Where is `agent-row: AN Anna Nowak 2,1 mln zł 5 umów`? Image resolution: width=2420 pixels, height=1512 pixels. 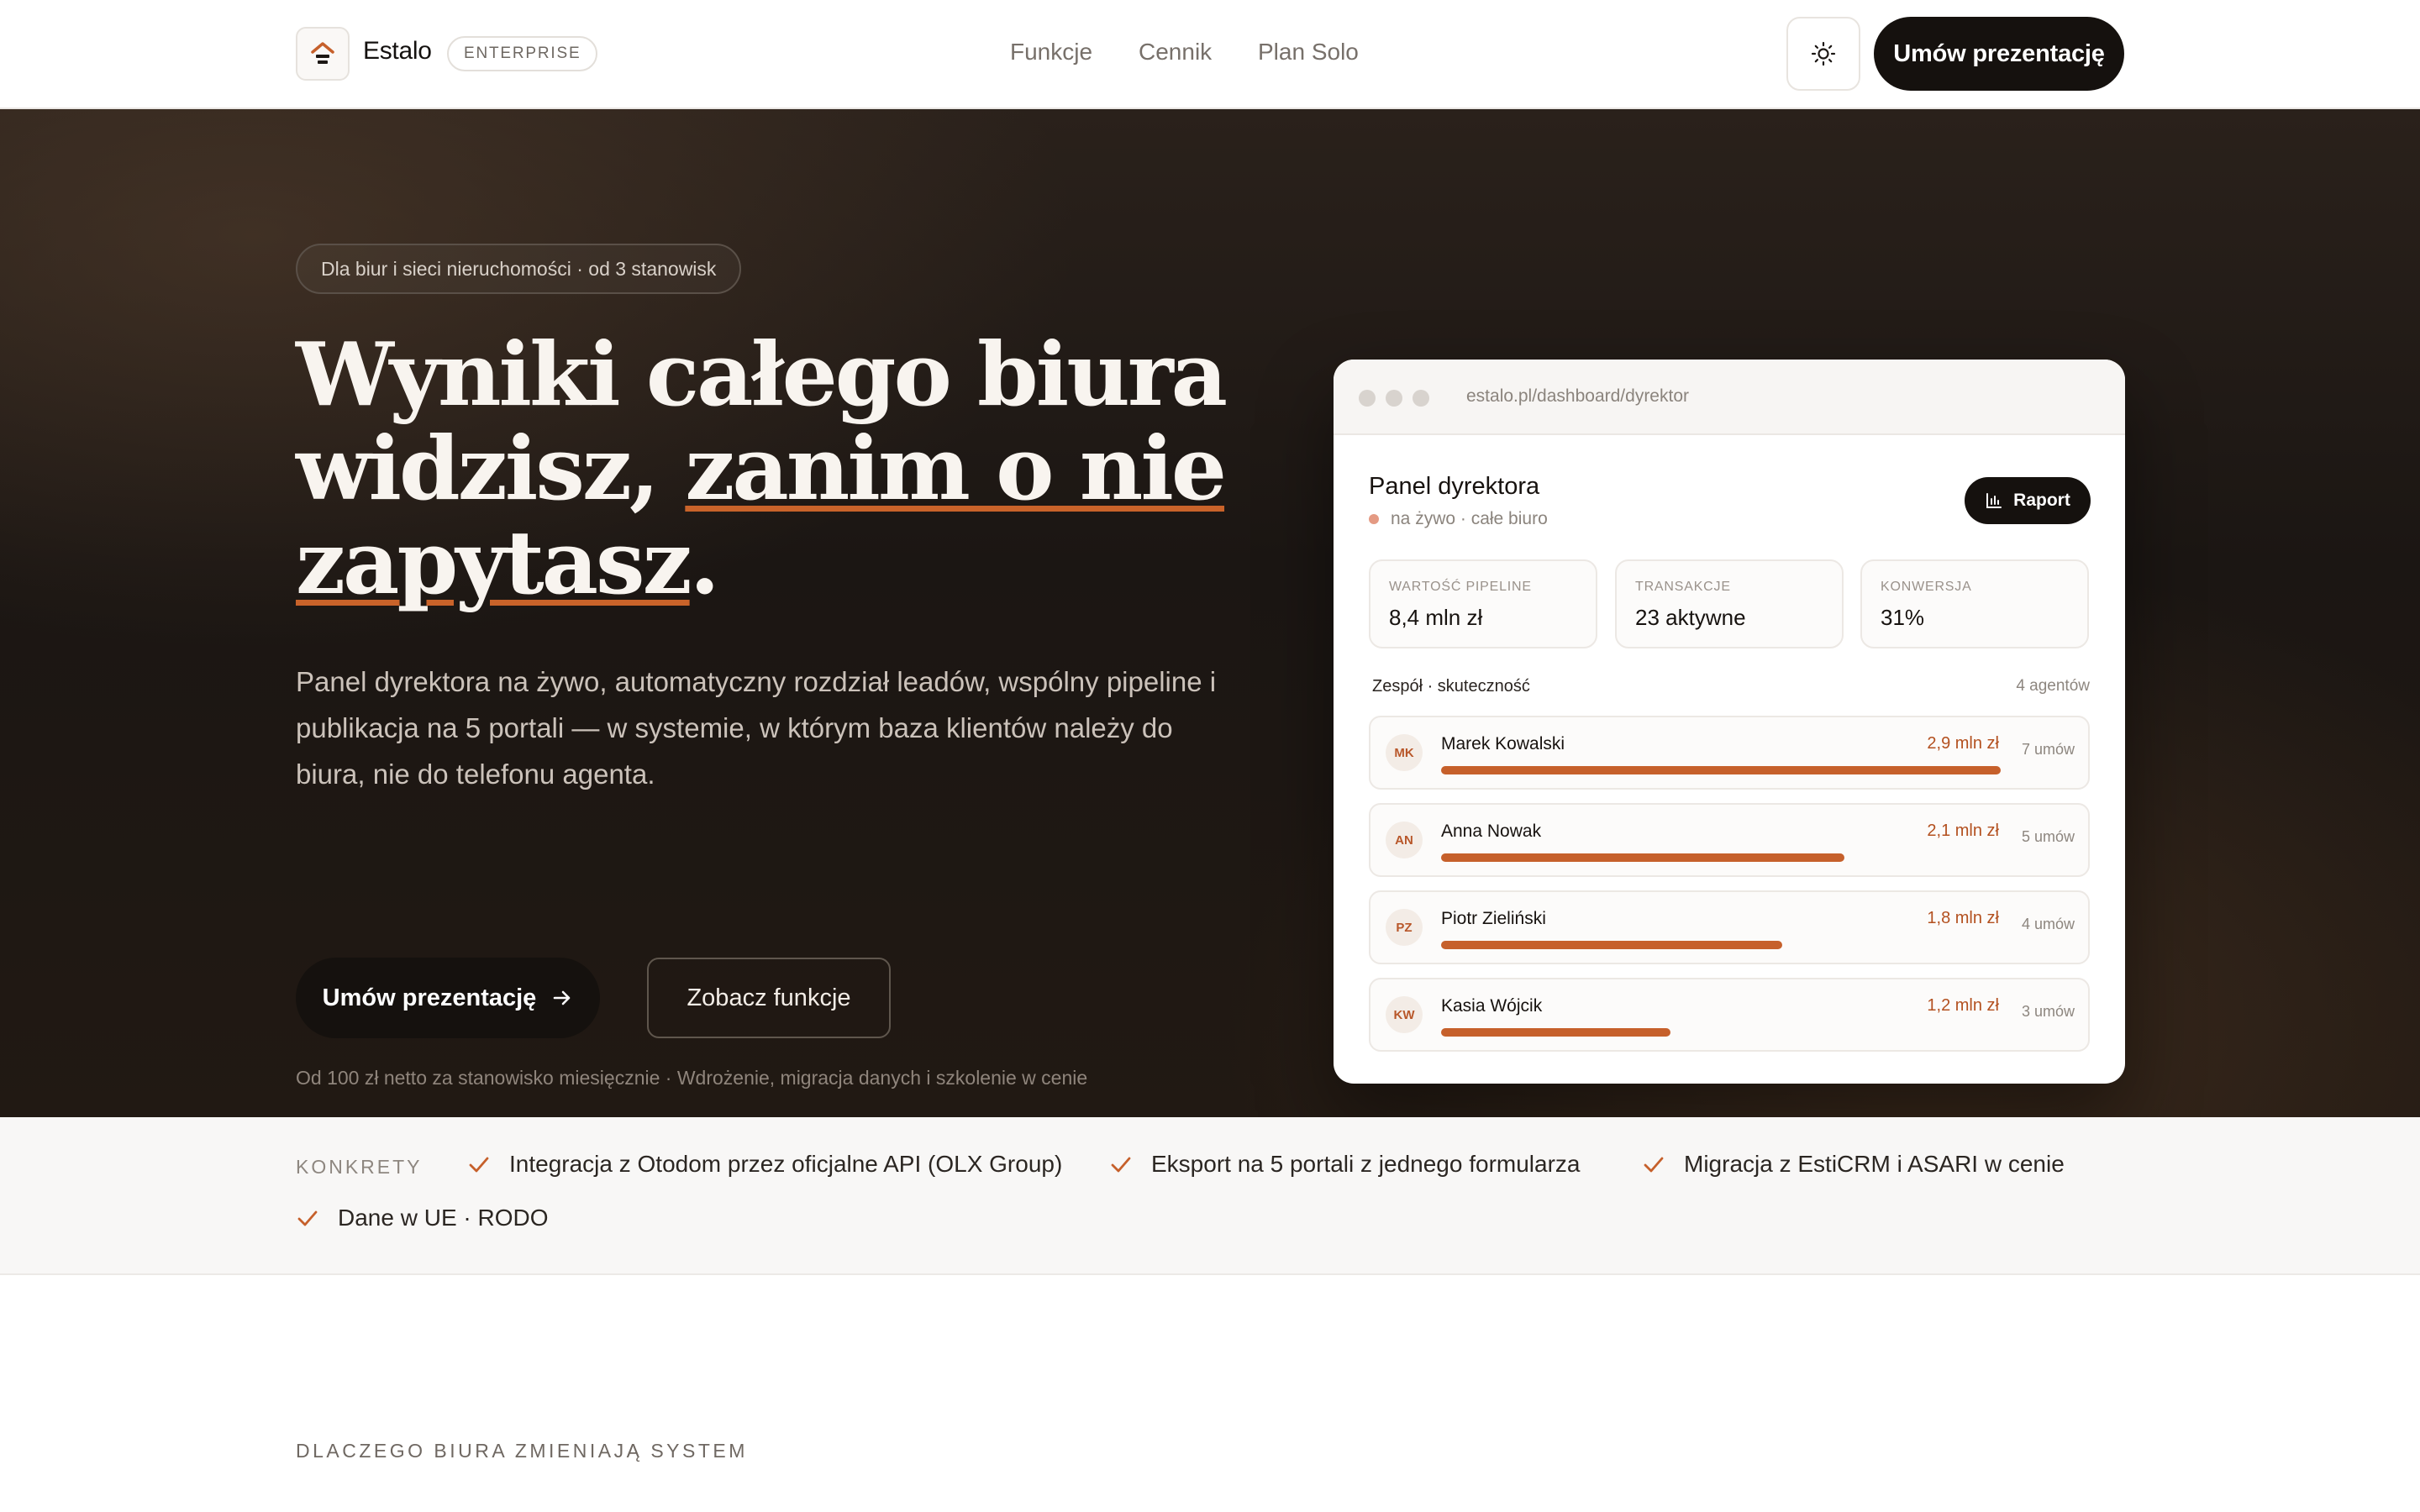 agent-row: AN Anna Nowak 2,1 mln zł 5 umów is located at coordinates (1730, 840).